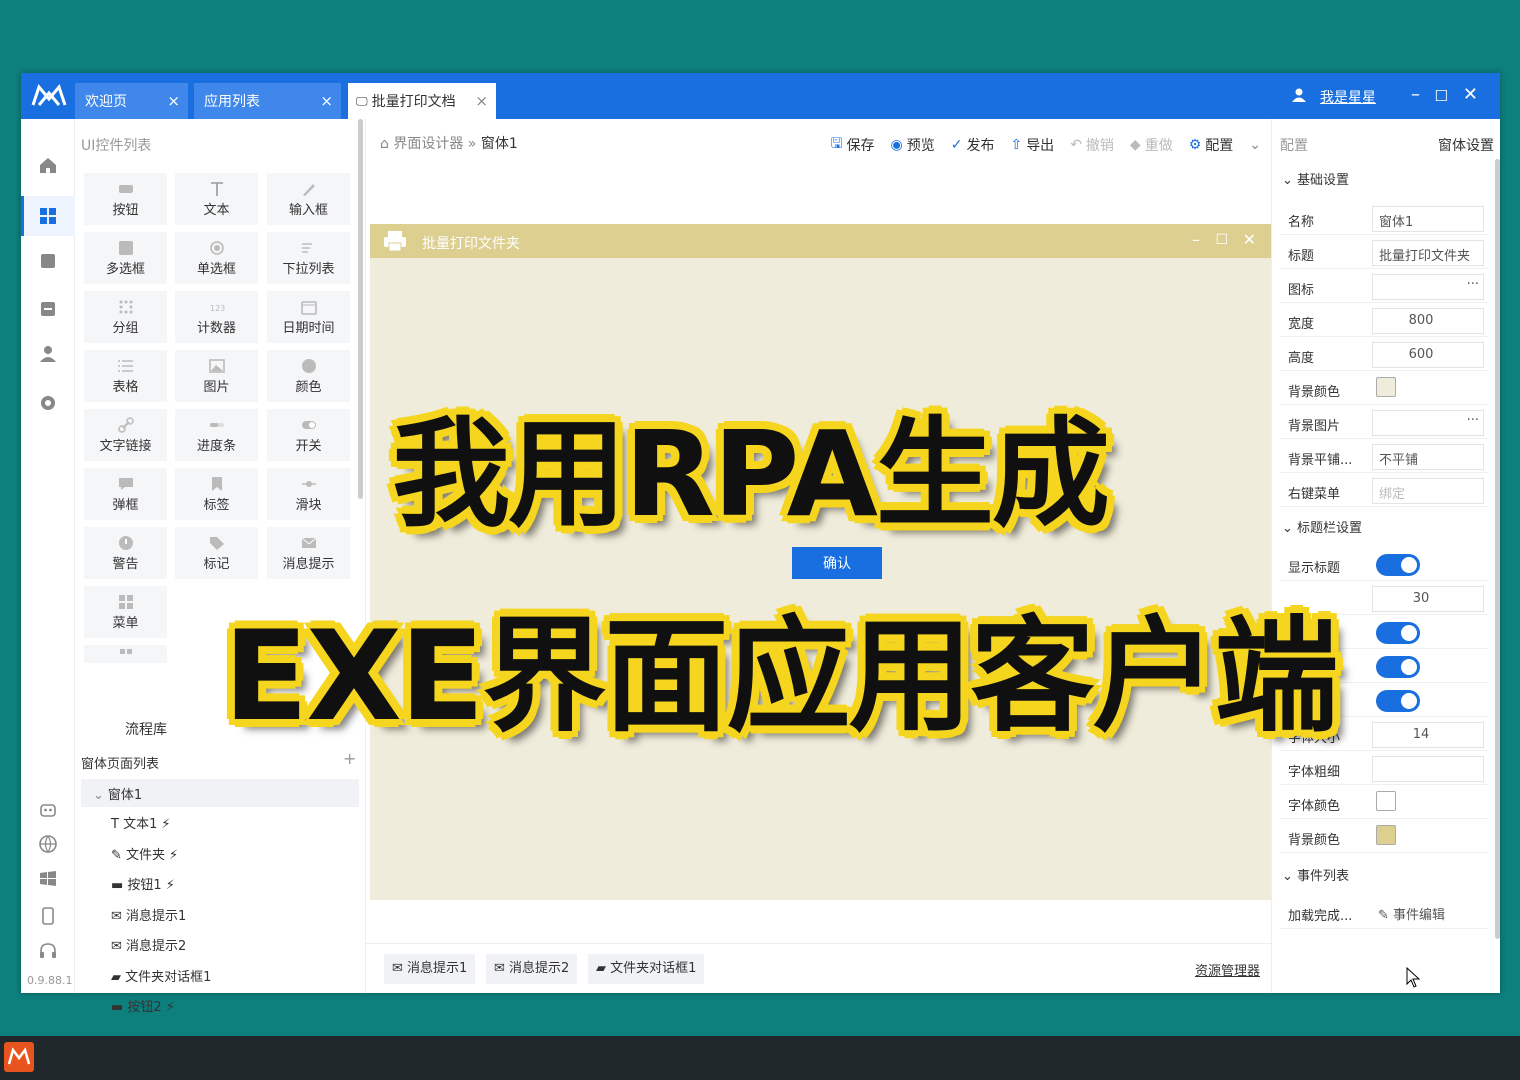 The height and width of the screenshot is (1080, 1520). I want to click on component-chip: ✉ 消息提示2, so click(532, 969).